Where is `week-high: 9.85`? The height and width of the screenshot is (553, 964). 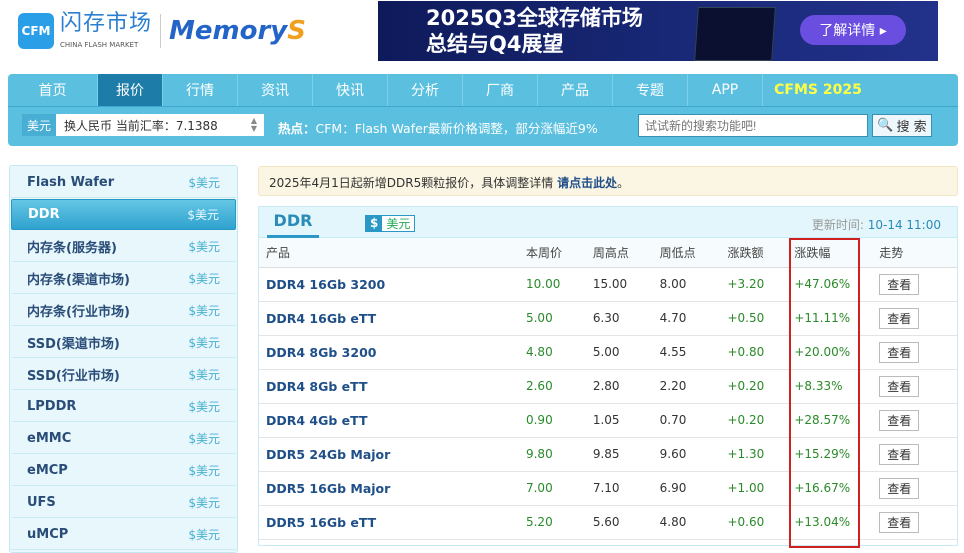 week-high: 9.85 is located at coordinates (626, 454).